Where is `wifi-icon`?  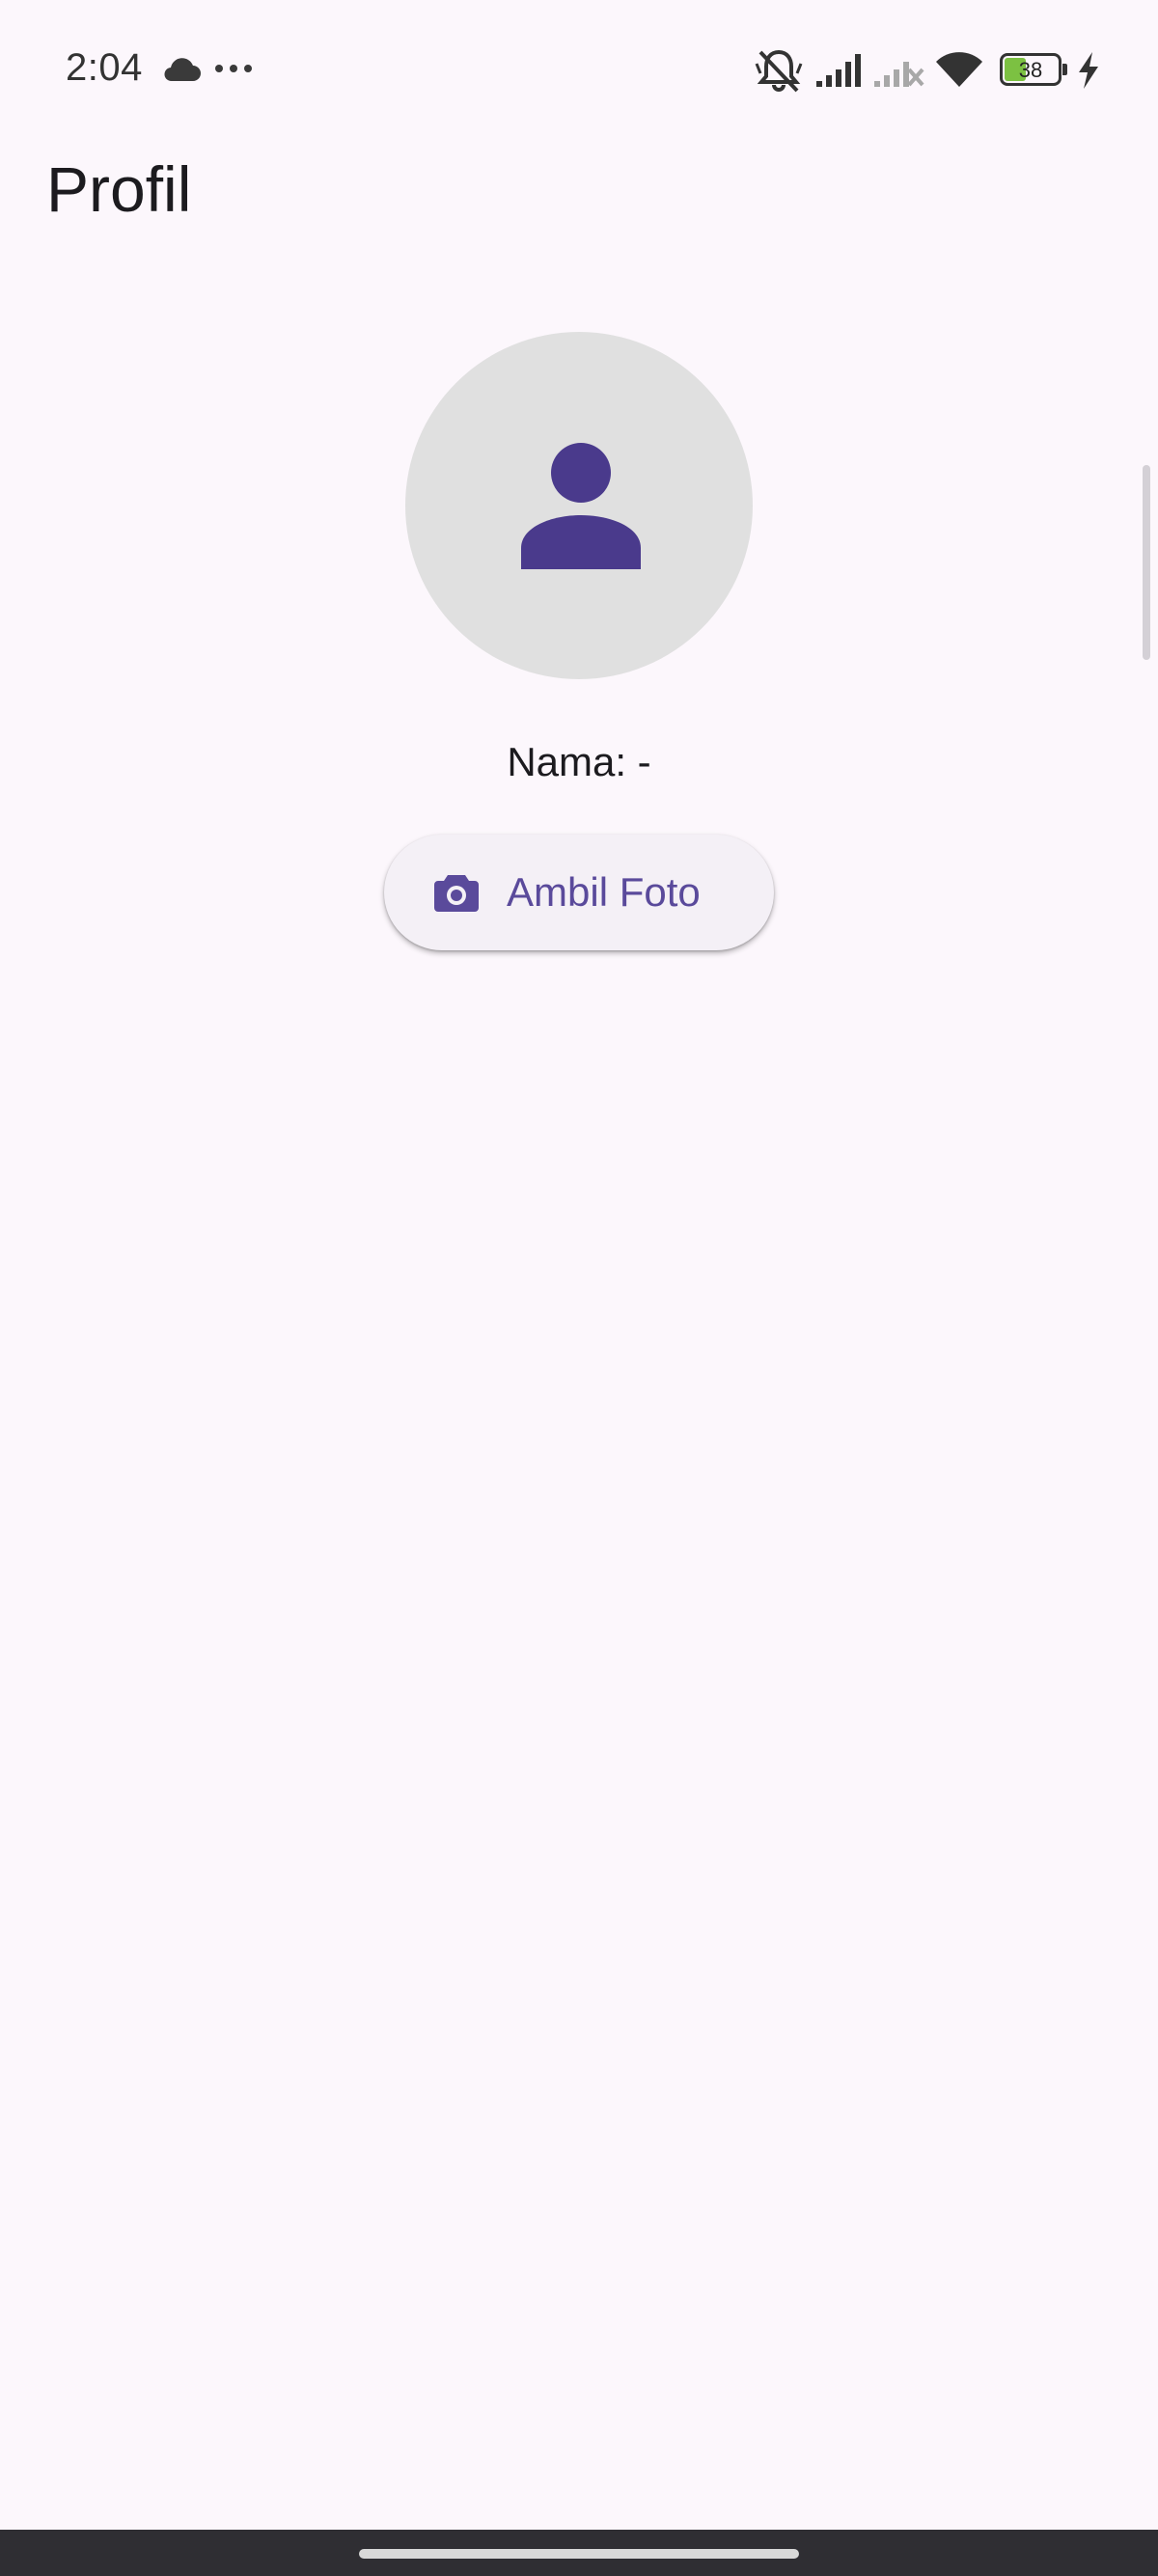
wifi-icon is located at coordinates (959, 69).